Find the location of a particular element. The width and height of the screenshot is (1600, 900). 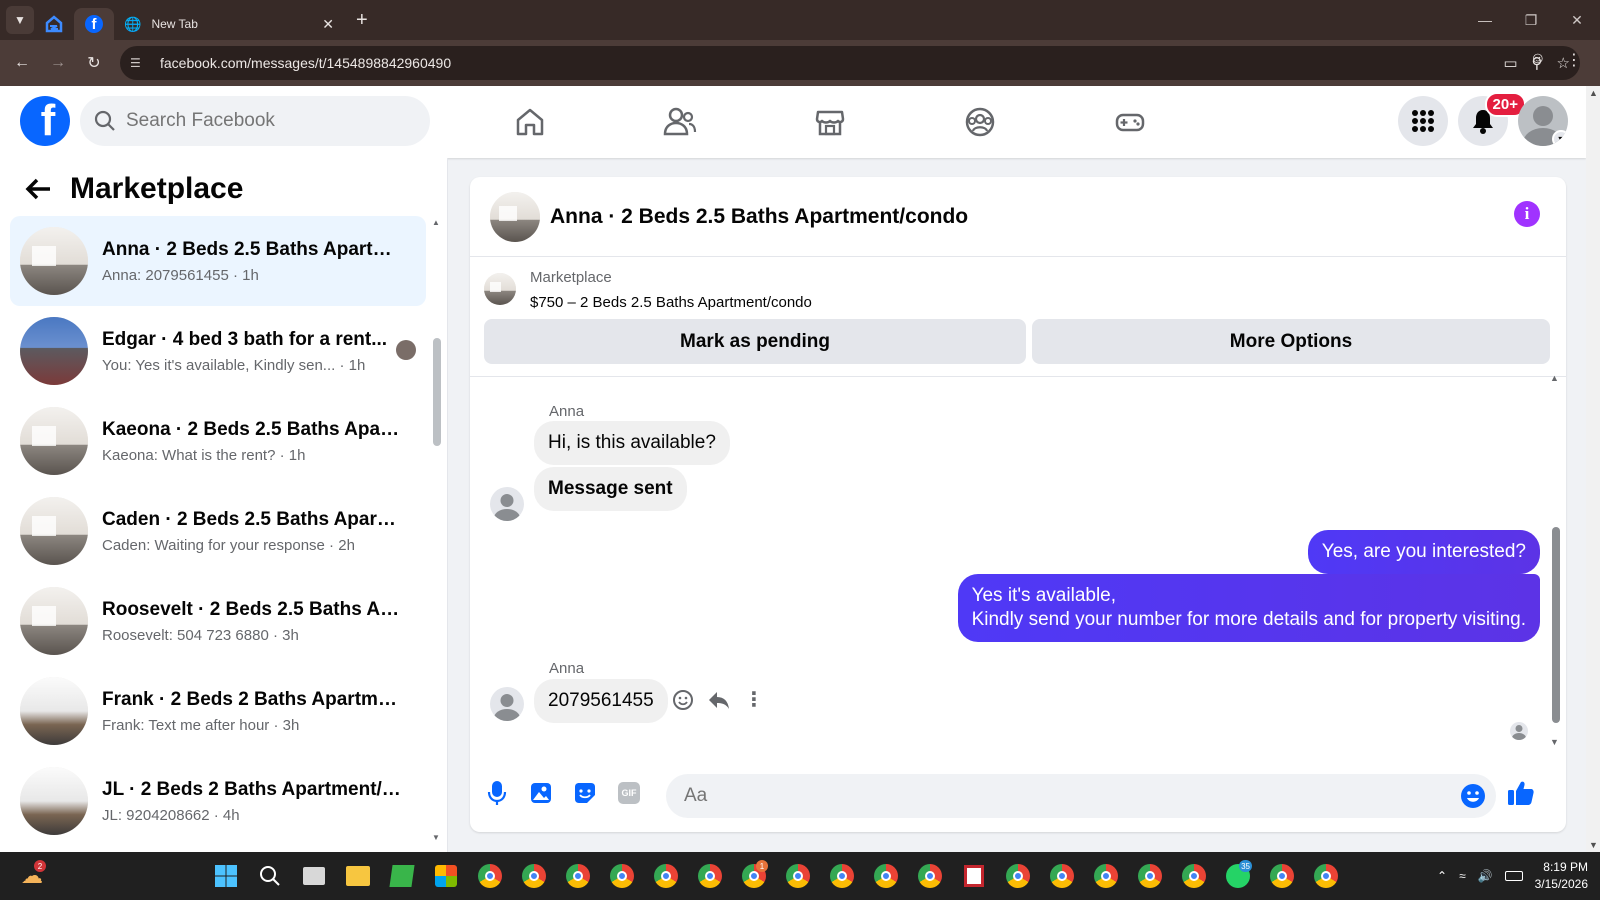

sidebar-scrollbar: ▲ ▼ is located at coordinates (436, 530).